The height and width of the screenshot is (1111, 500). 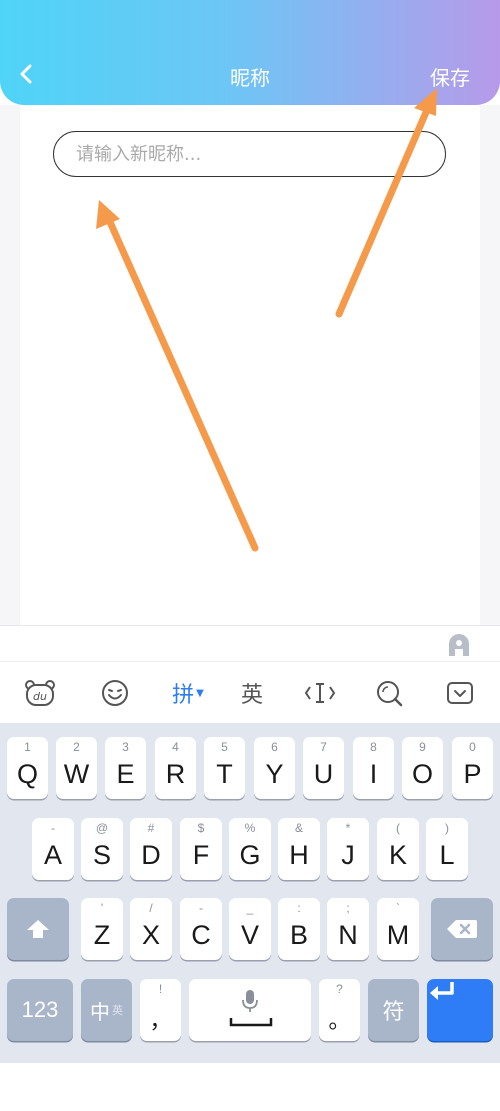 What do you see at coordinates (250, 1001) in the screenshot?
I see `microphone-icon` at bounding box center [250, 1001].